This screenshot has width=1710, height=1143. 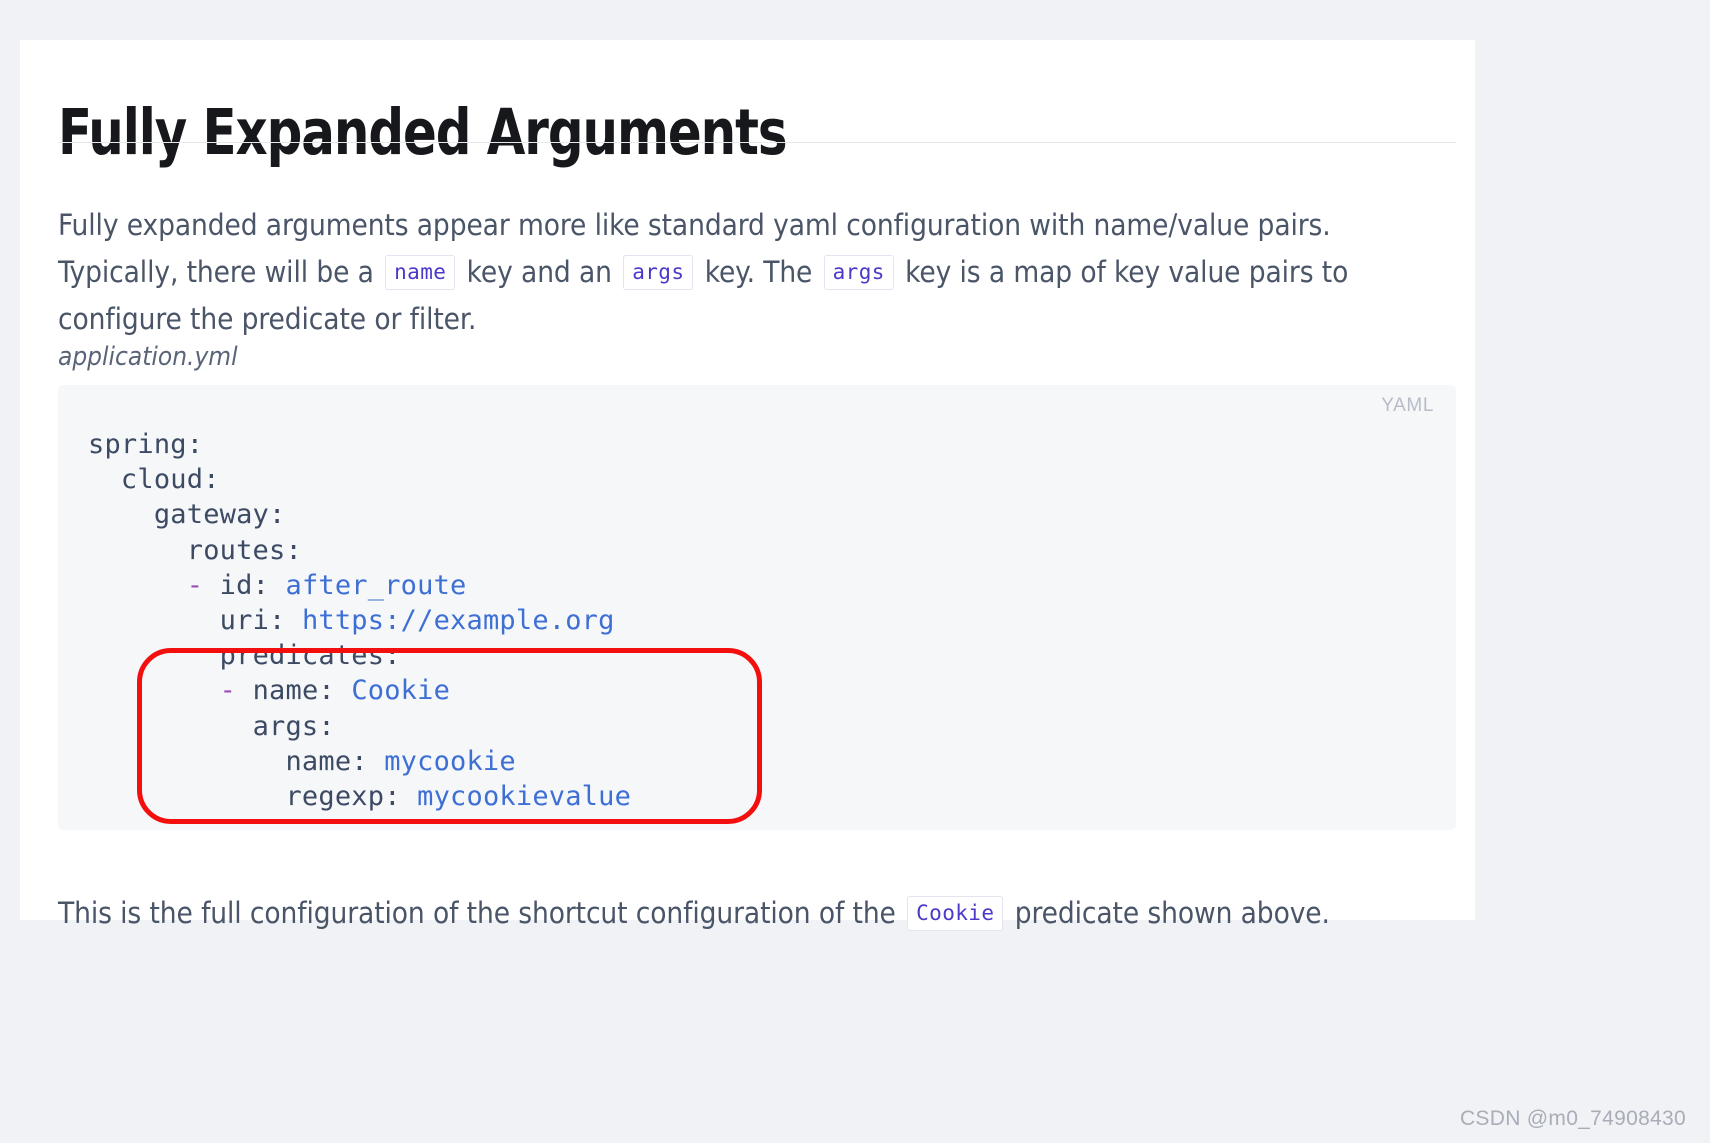 What do you see at coordinates (1407, 405) in the screenshot?
I see `code-language-label: YAML` at bounding box center [1407, 405].